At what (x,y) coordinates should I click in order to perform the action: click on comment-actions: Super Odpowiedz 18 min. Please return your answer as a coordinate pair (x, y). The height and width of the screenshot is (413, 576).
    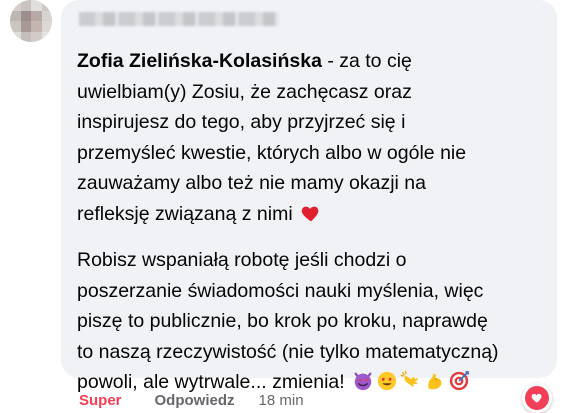
    Looking at the image, I should click on (191, 400).